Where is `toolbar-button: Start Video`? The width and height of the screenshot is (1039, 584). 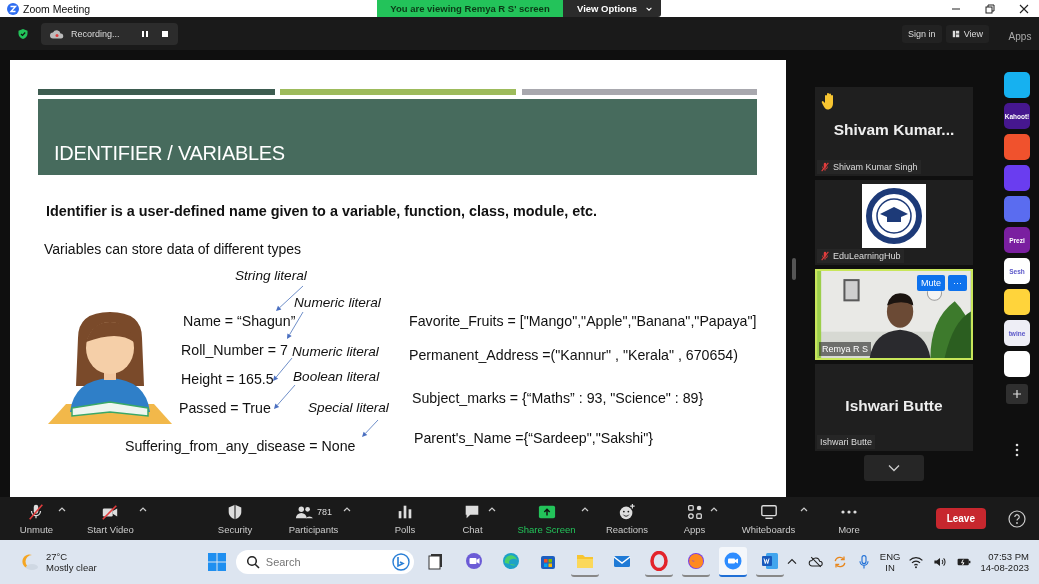 toolbar-button: Start Video is located at coordinates (110, 518).